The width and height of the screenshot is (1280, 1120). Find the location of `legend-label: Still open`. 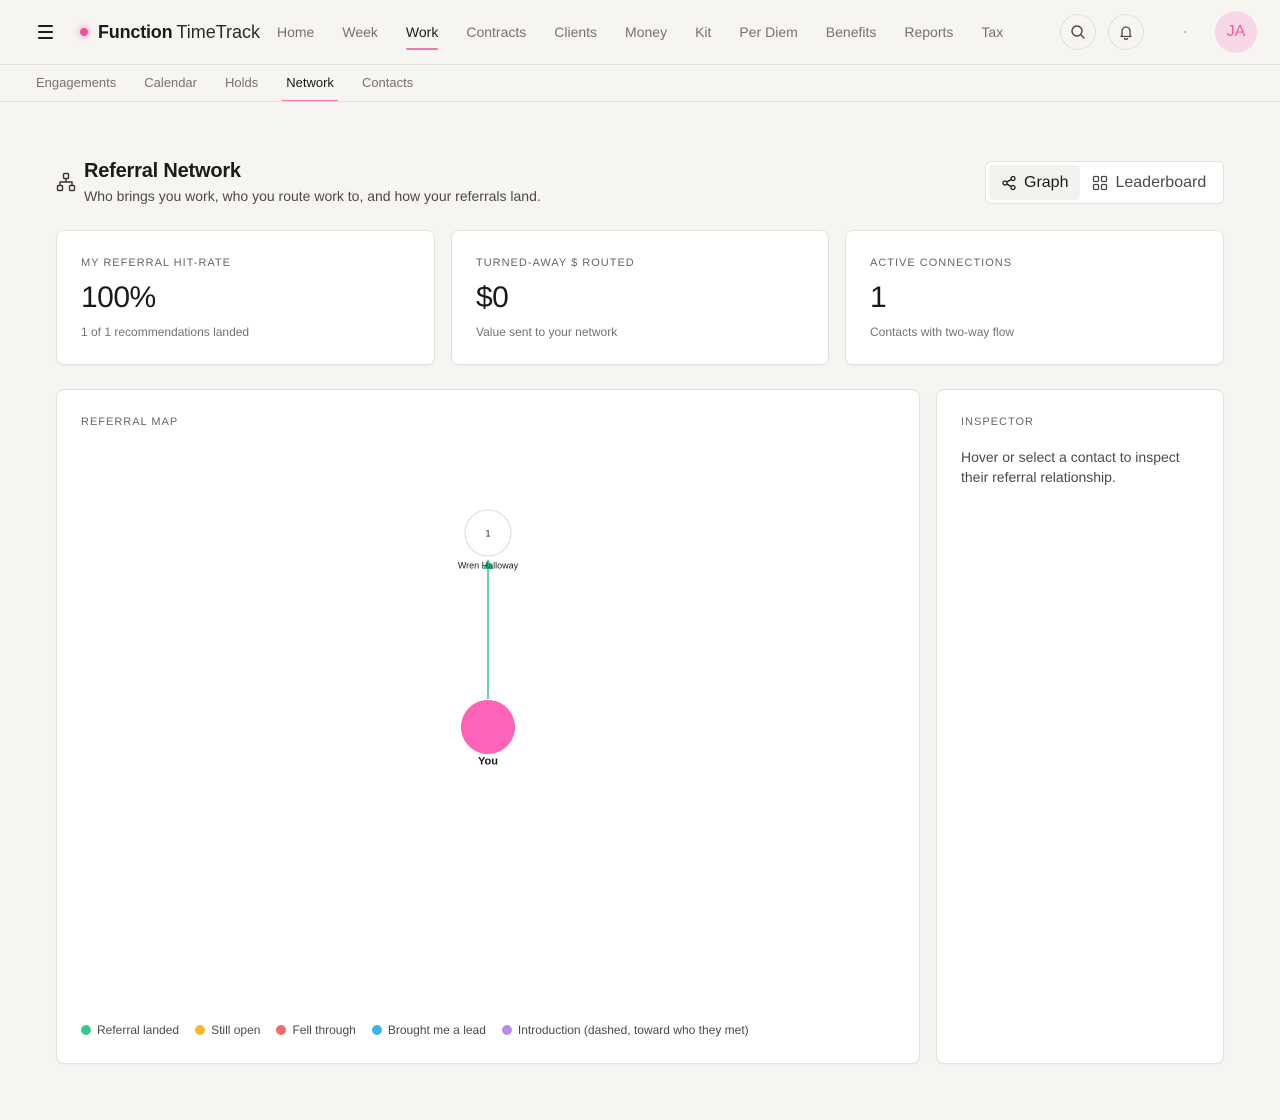

legend-label: Still open is located at coordinates (236, 1030).